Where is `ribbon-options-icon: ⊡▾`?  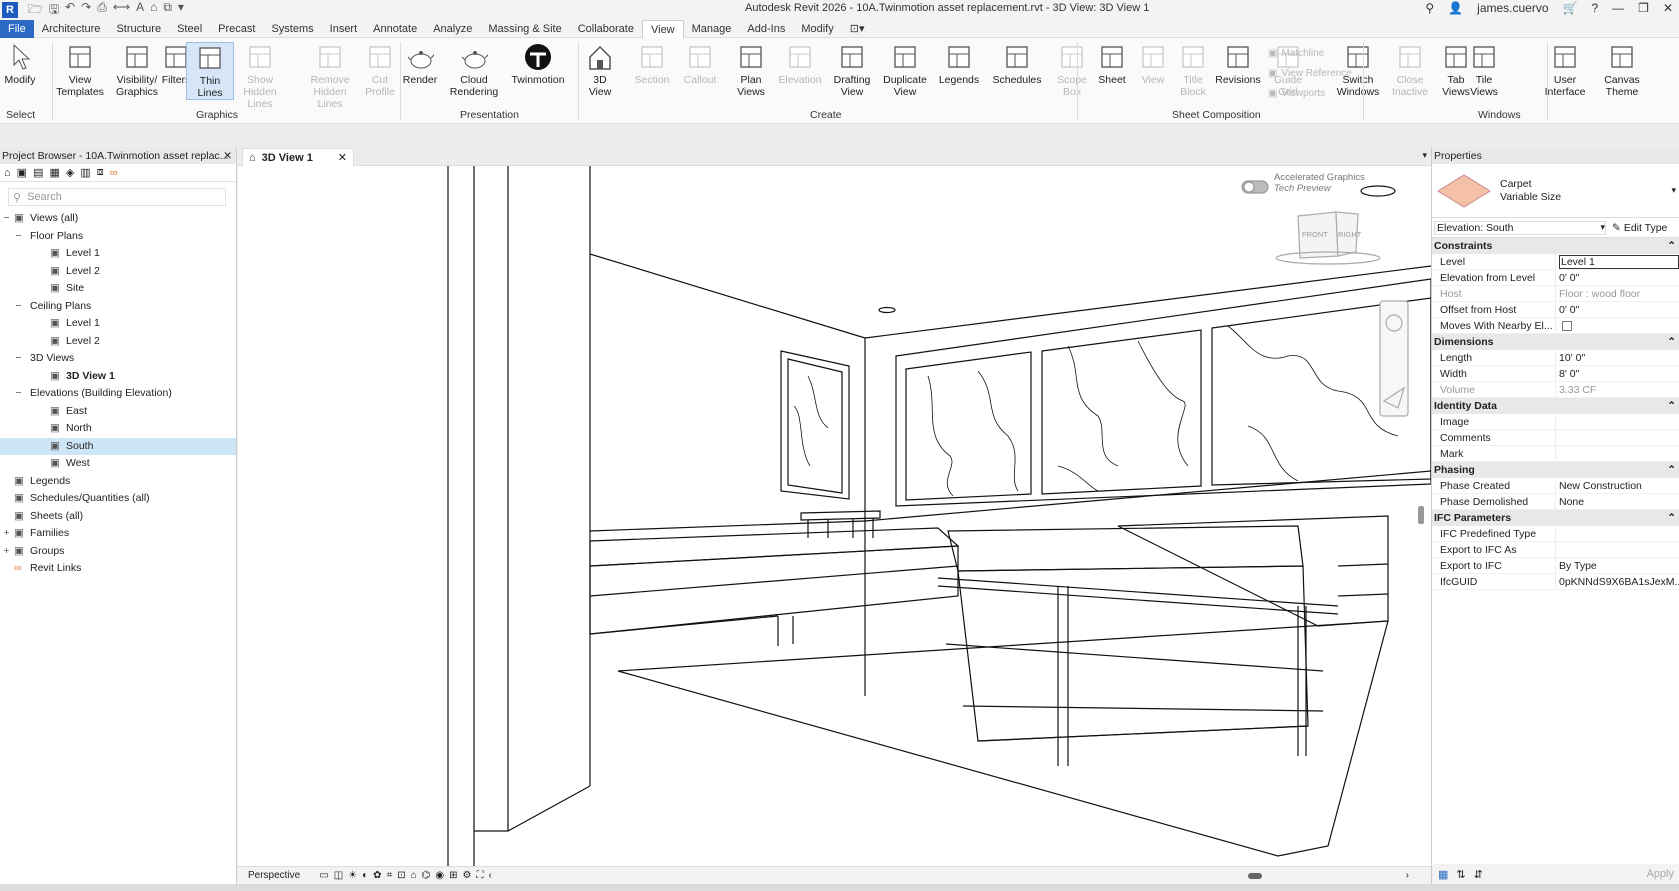
ribbon-options-icon: ⊡▾ is located at coordinates (857, 29).